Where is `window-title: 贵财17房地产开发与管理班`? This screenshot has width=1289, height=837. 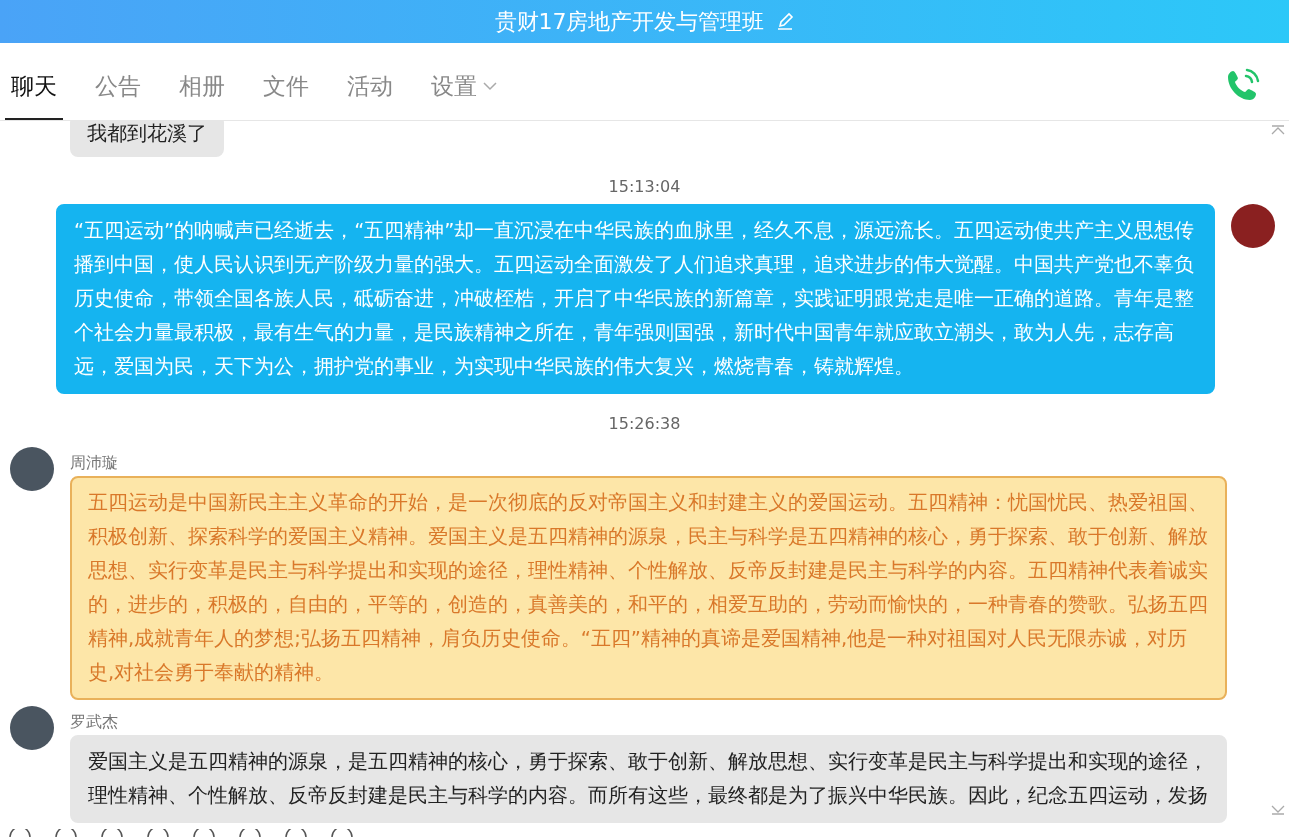 window-title: 贵财17房地产开发与管理班 is located at coordinates (629, 21).